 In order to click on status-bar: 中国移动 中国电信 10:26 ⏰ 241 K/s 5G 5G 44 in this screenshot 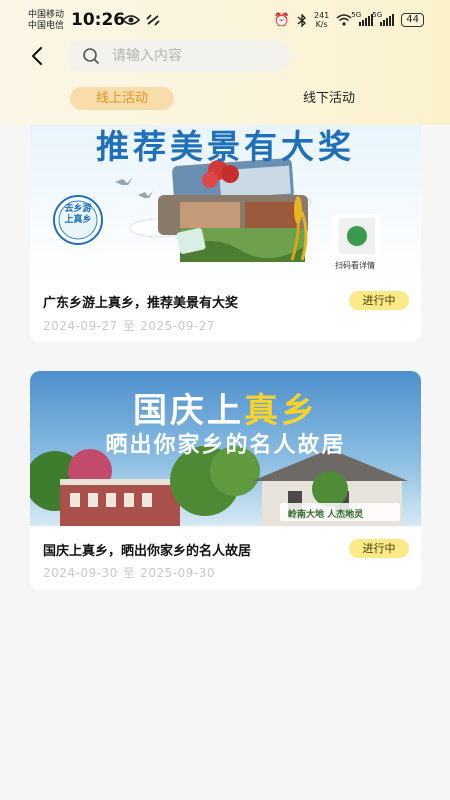, I will do `click(225, 20)`.